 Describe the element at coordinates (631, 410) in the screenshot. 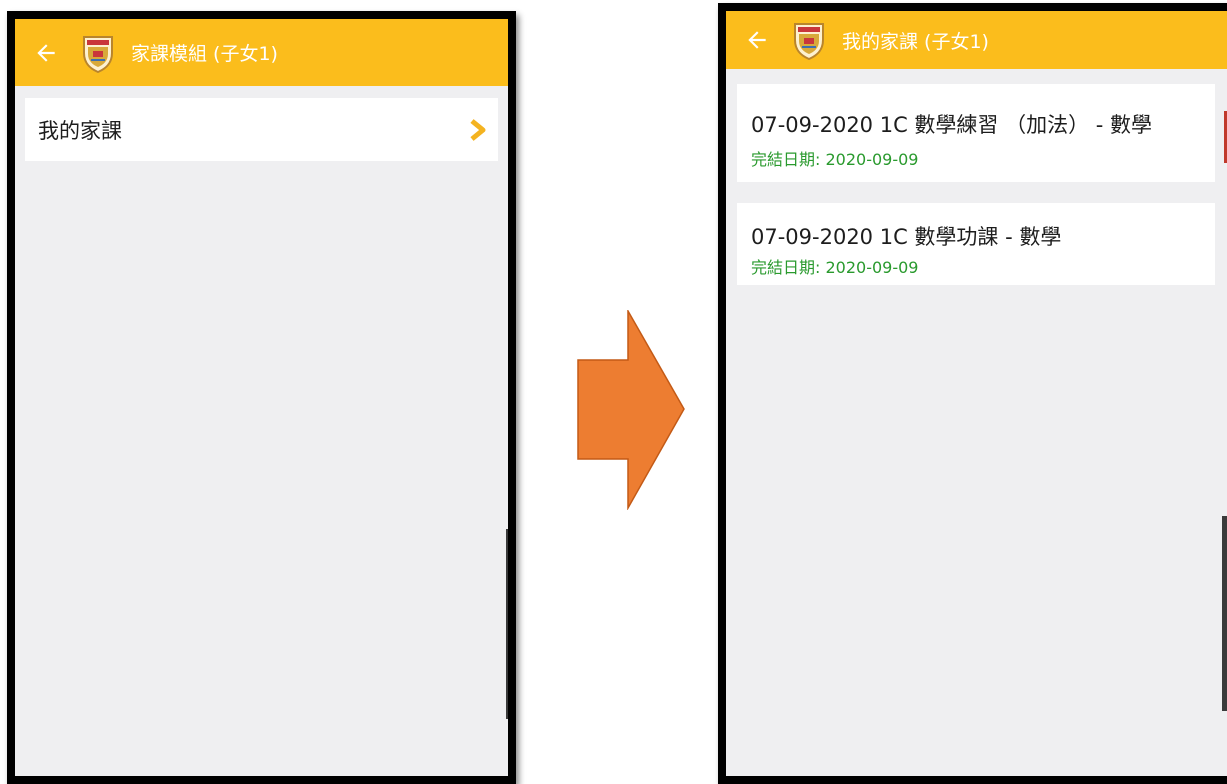

I see `arrow-right-icon` at that location.